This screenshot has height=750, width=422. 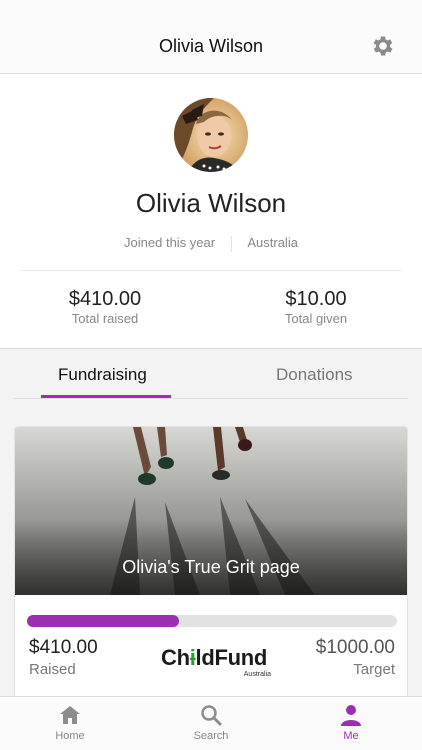 What do you see at coordinates (316, 299) in the screenshot?
I see `total-given-value: $10.00` at bounding box center [316, 299].